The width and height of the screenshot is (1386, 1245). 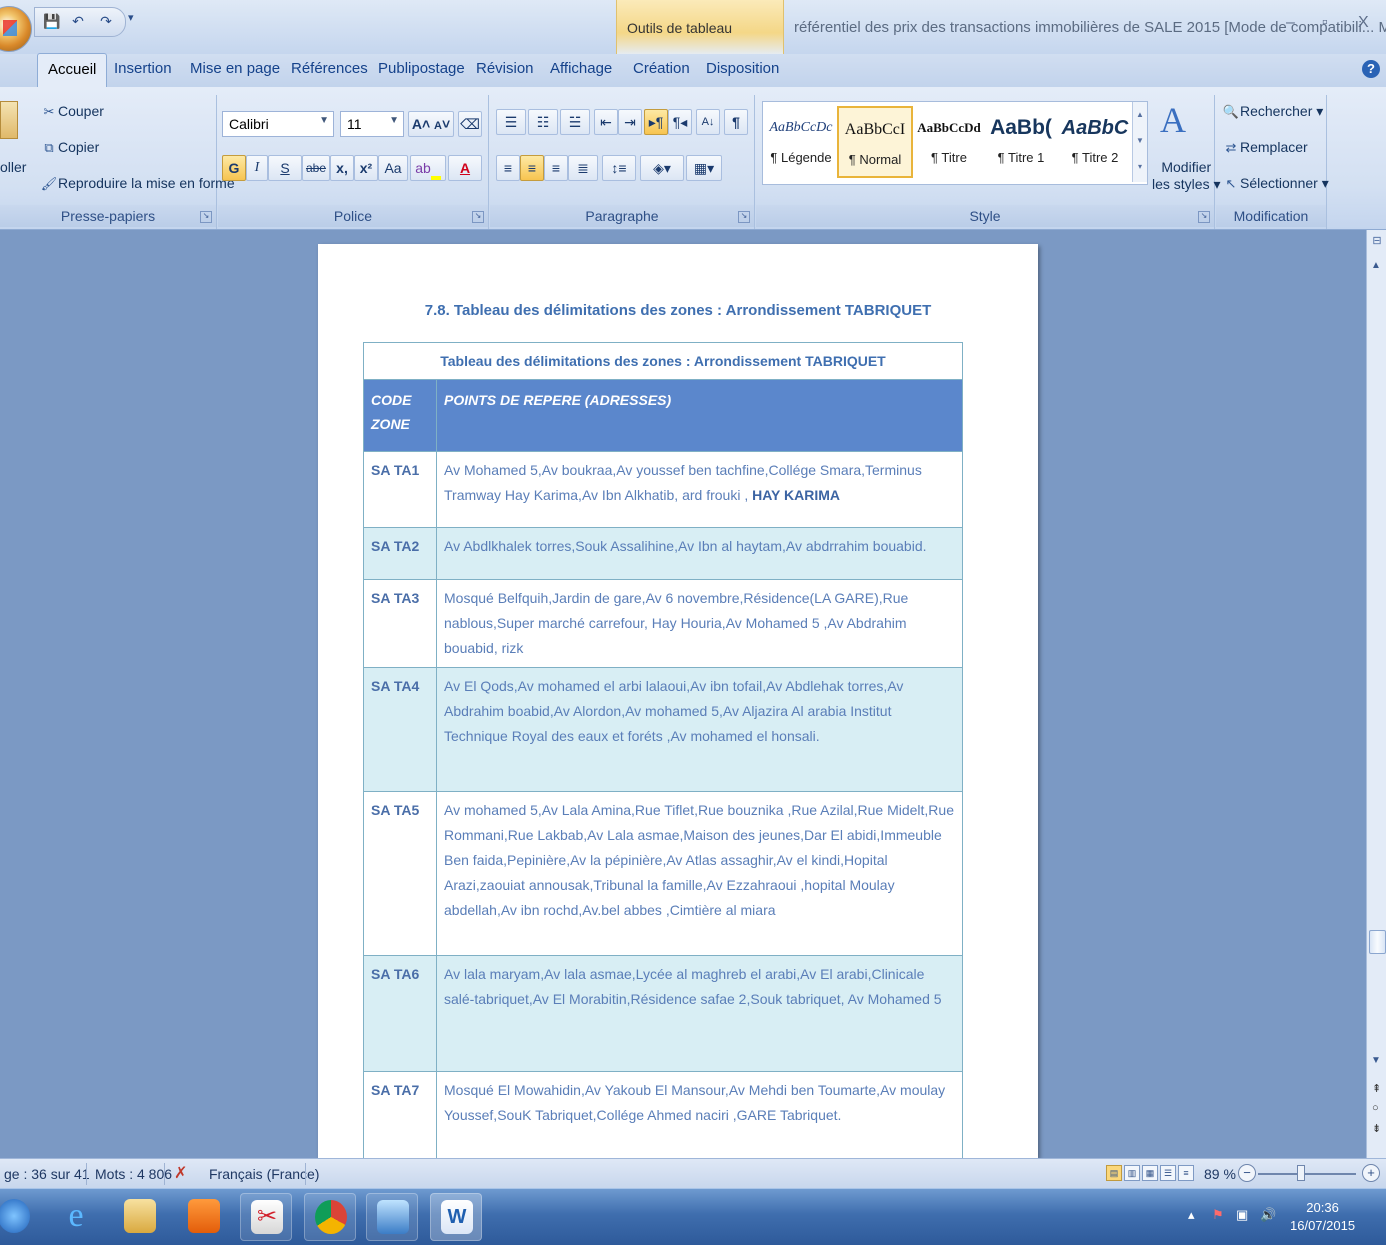 I want to click on increase-indent-icon: ⇥, so click(x=630, y=122).